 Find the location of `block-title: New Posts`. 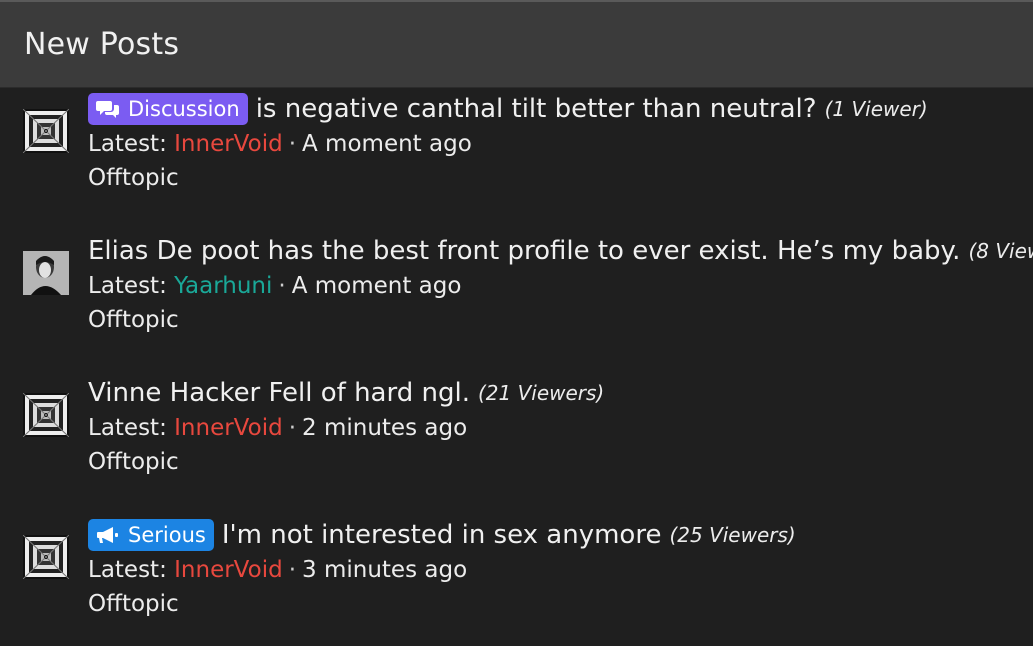

block-title: New Posts is located at coordinates (101, 44).